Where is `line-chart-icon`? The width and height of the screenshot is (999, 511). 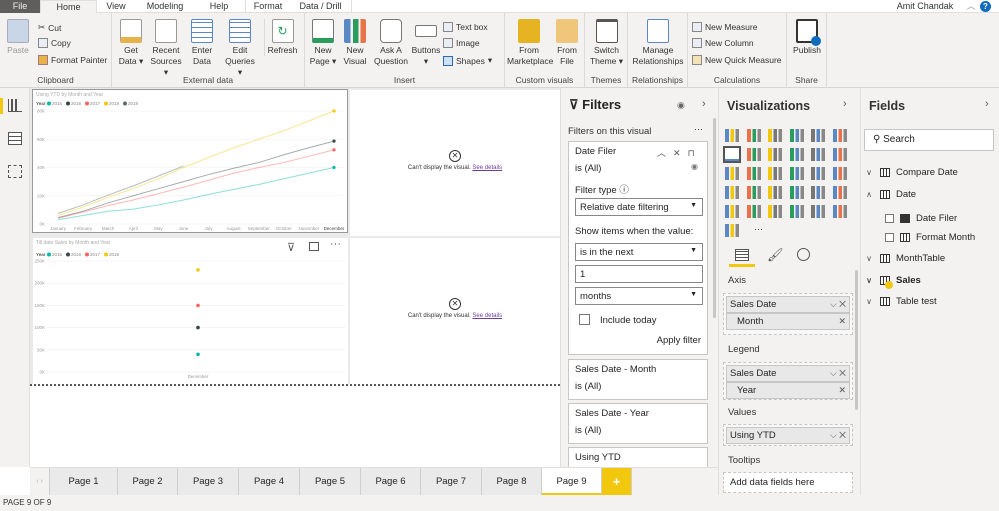
line-chart-icon is located at coordinates (732, 154).